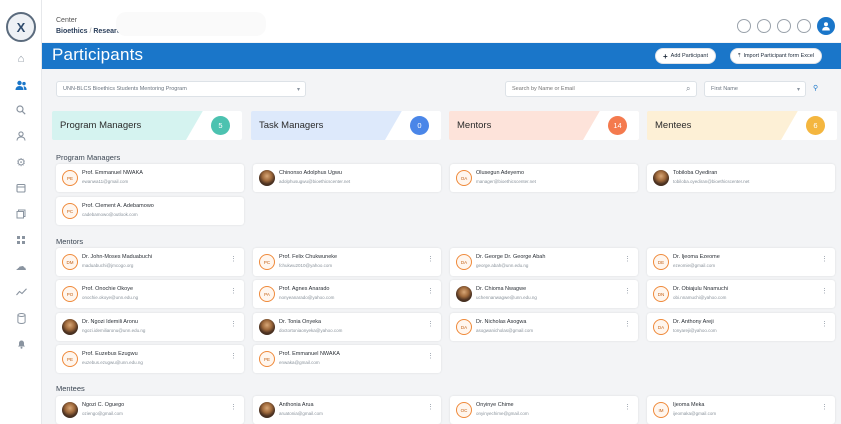 The width and height of the screenshot is (841, 424). Describe the element at coordinates (101, 125) in the screenshot. I see `category-label: Program Managers` at that location.